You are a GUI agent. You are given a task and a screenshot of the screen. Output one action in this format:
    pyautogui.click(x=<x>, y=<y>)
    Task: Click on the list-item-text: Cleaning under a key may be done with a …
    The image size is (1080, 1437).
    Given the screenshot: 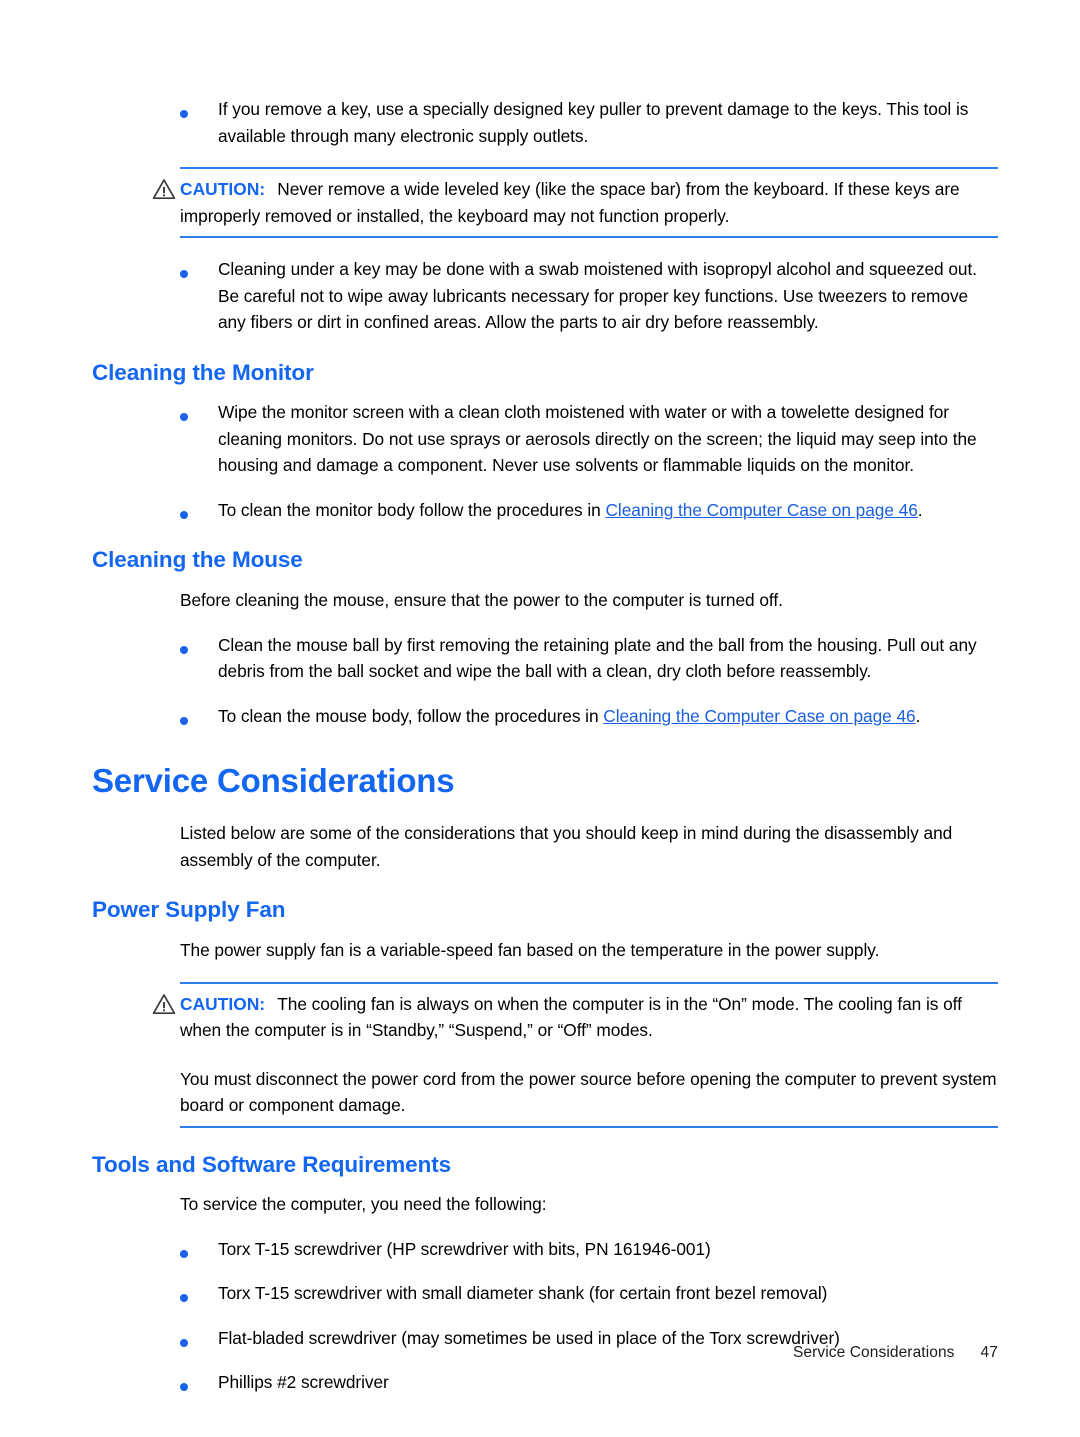 What is the action you would take?
    pyautogui.click(x=597, y=295)
    